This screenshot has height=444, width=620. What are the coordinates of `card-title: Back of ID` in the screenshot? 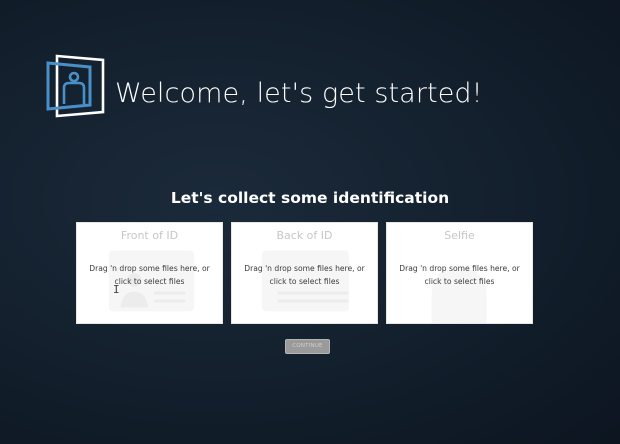 It's located at (304, 235).